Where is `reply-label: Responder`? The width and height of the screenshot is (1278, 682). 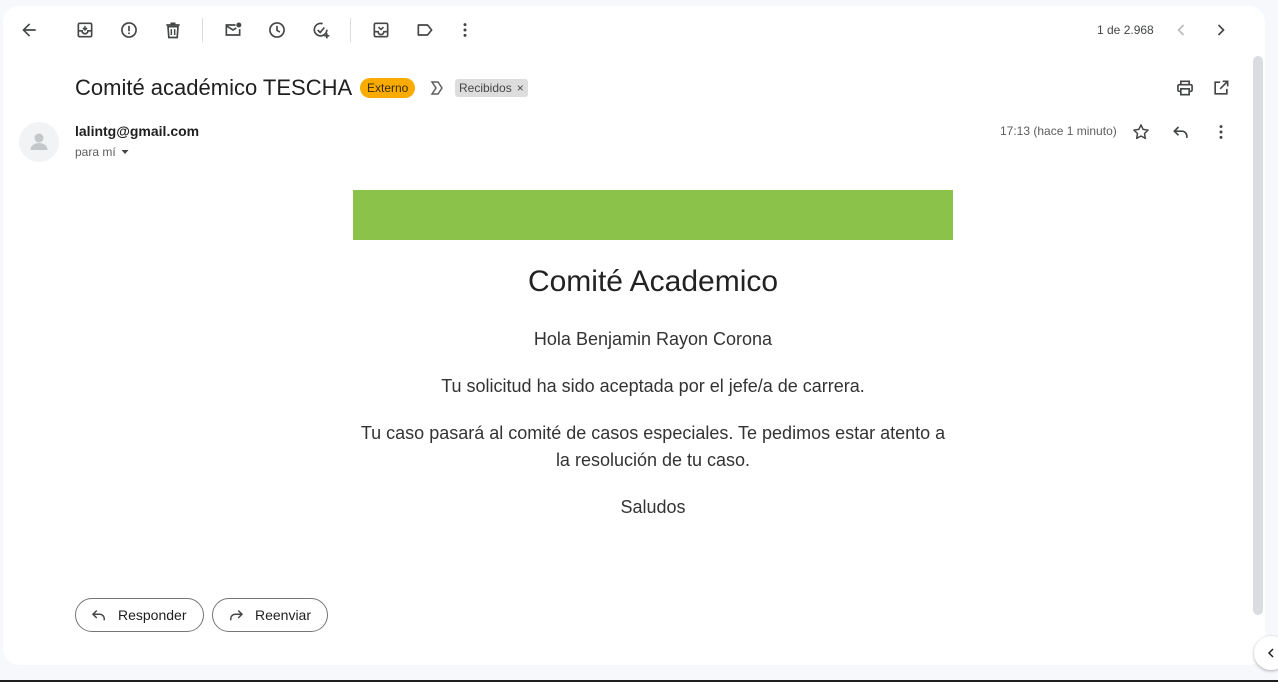 reply-label: Responder is located at coordinates (152, 615).